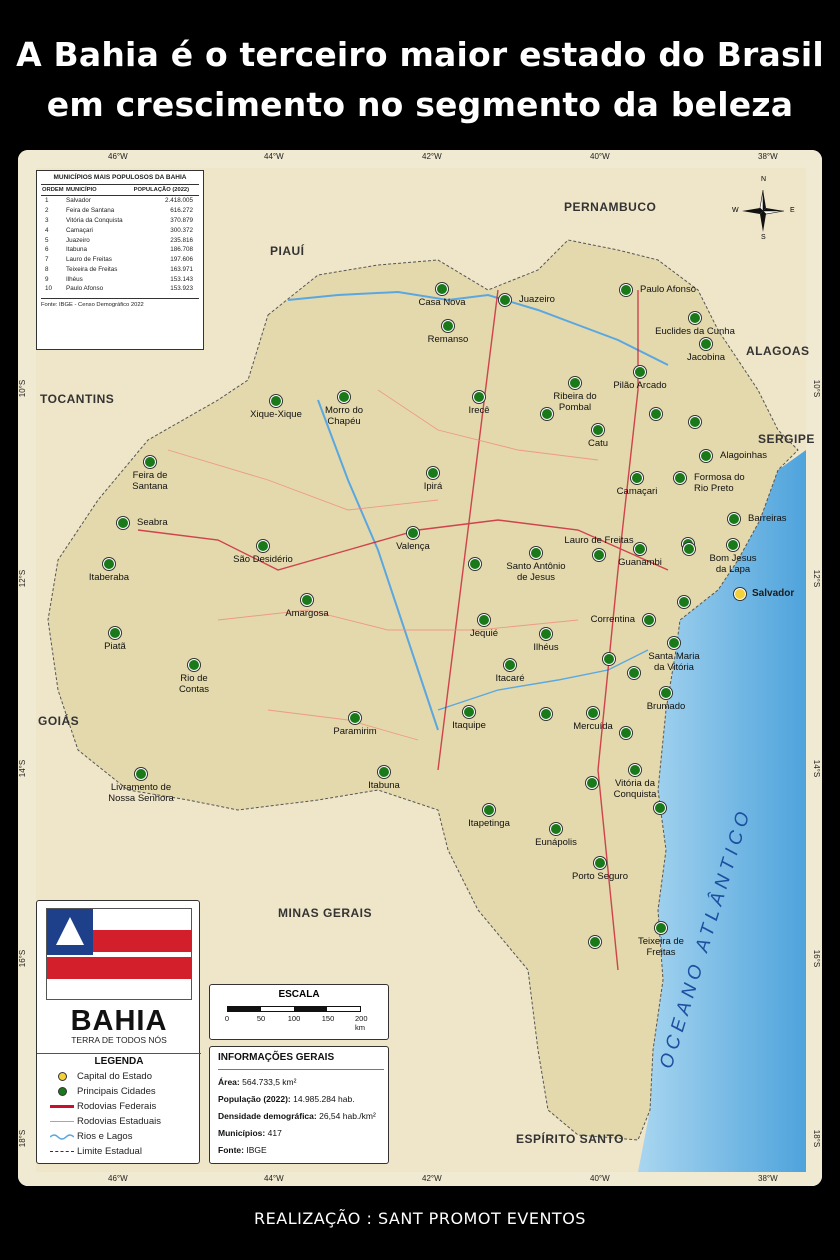  What do you see at coordinates (242, 1133) in the screenshot?
I see `info-mun-label: Municípios:` at bounding box center [242, 1133].